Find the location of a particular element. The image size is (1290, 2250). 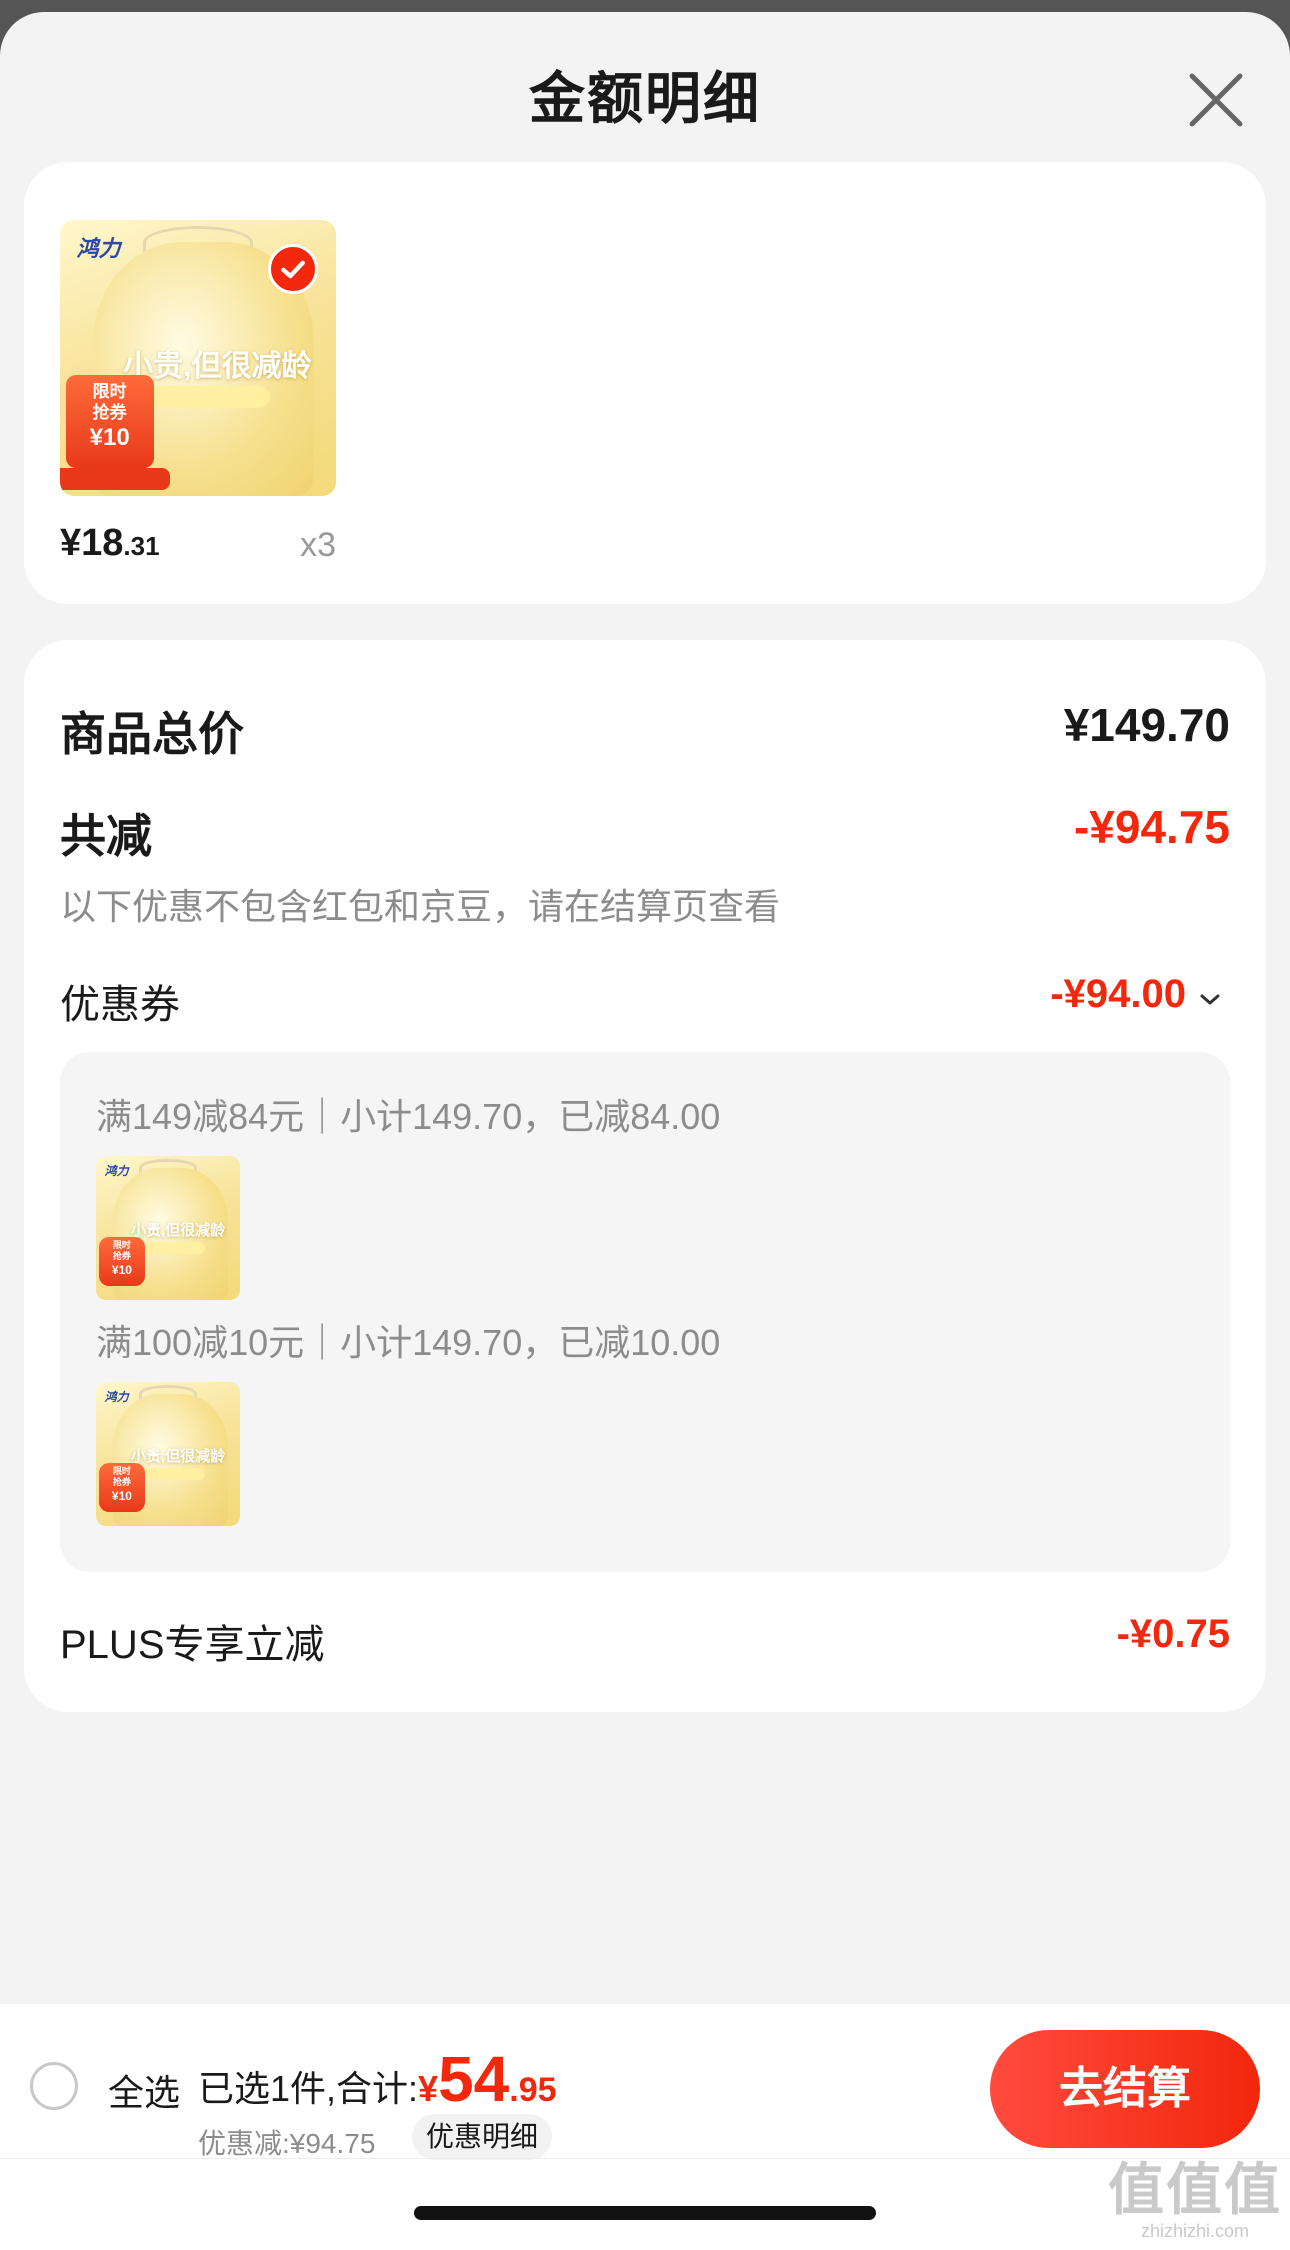

selected-count-text: 已选1件,合计: is located at coordinates (308, 2088).